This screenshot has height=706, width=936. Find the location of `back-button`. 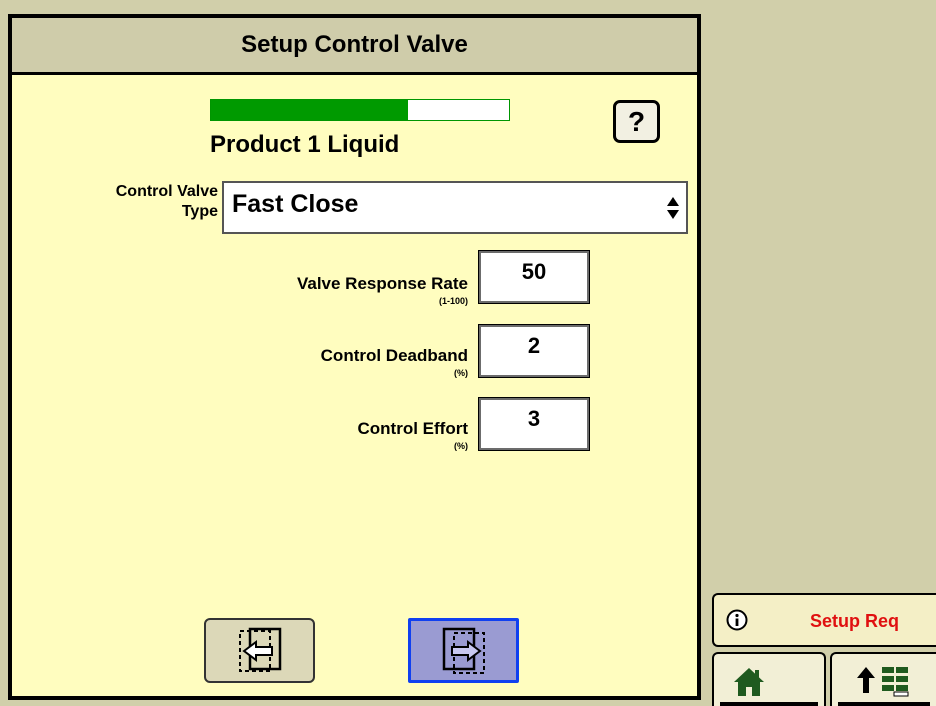

back-button is located at coordinates (259, 650).